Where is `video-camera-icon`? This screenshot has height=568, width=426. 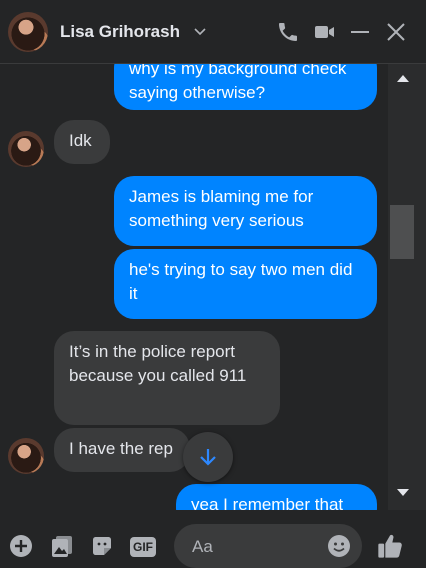
video-camera-icon is located at coordinates (324, 32).